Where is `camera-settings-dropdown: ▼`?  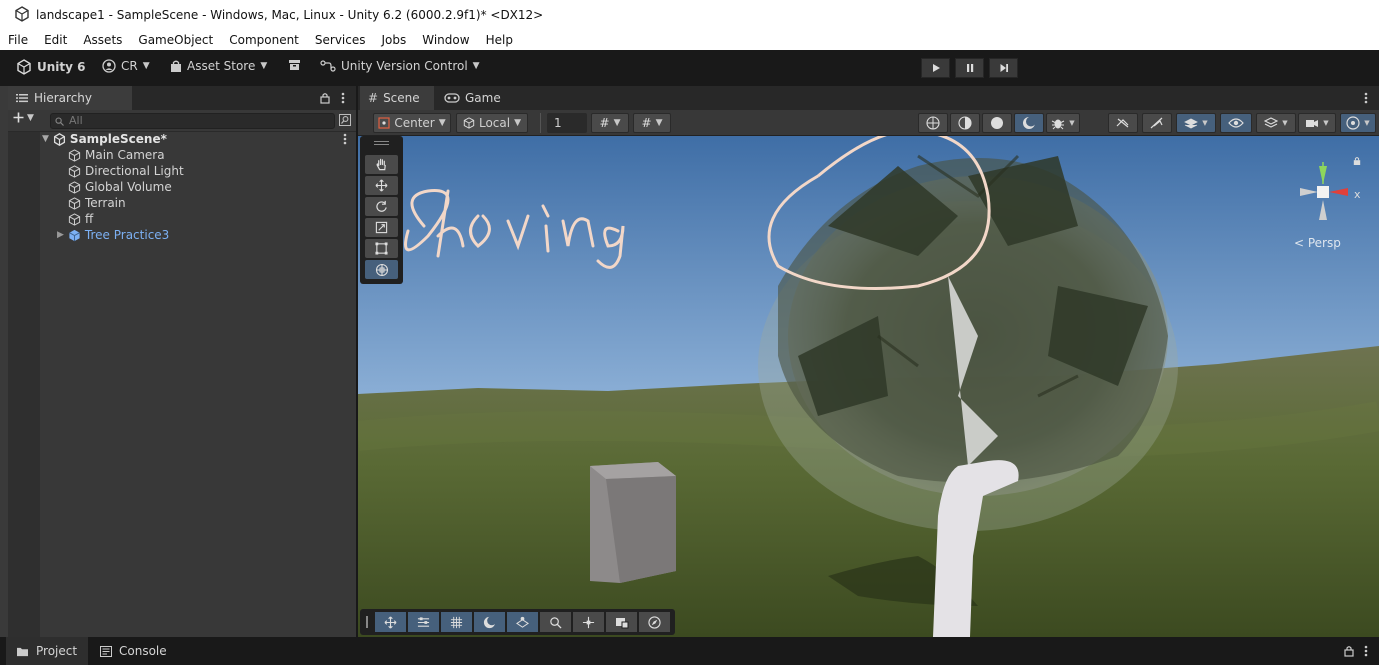
camera-settings-dropdown: ▼ is located at coordinates (1317, 123).